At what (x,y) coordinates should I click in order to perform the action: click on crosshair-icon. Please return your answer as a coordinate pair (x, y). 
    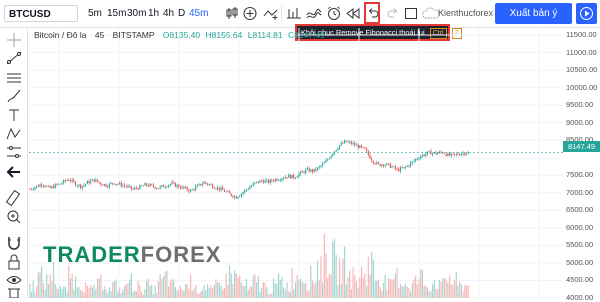
    Looking at the image, I should click on (14, 40).